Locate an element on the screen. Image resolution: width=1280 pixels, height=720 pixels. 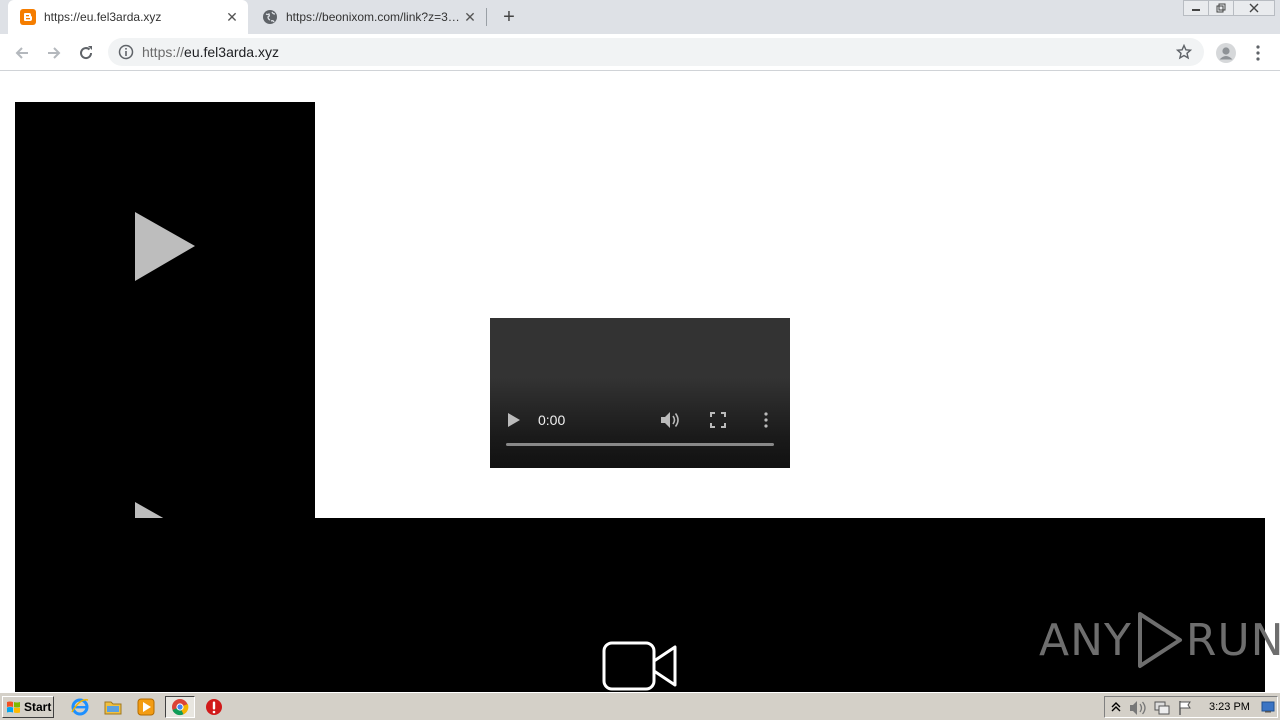
tab-inactive: https://beonixom.com/link?z=35316 ✕ is located at coordinates (368, 17).